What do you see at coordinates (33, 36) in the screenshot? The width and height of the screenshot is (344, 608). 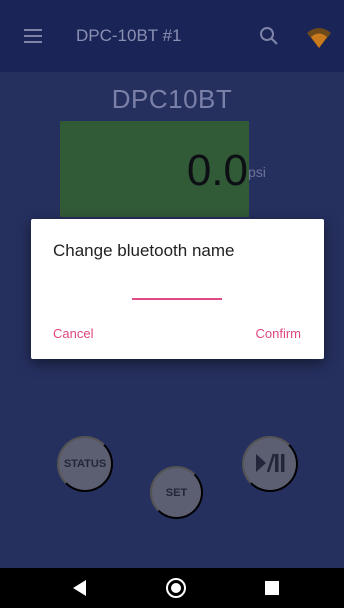 I see `menu-icon` at bounding box center [33, 36].